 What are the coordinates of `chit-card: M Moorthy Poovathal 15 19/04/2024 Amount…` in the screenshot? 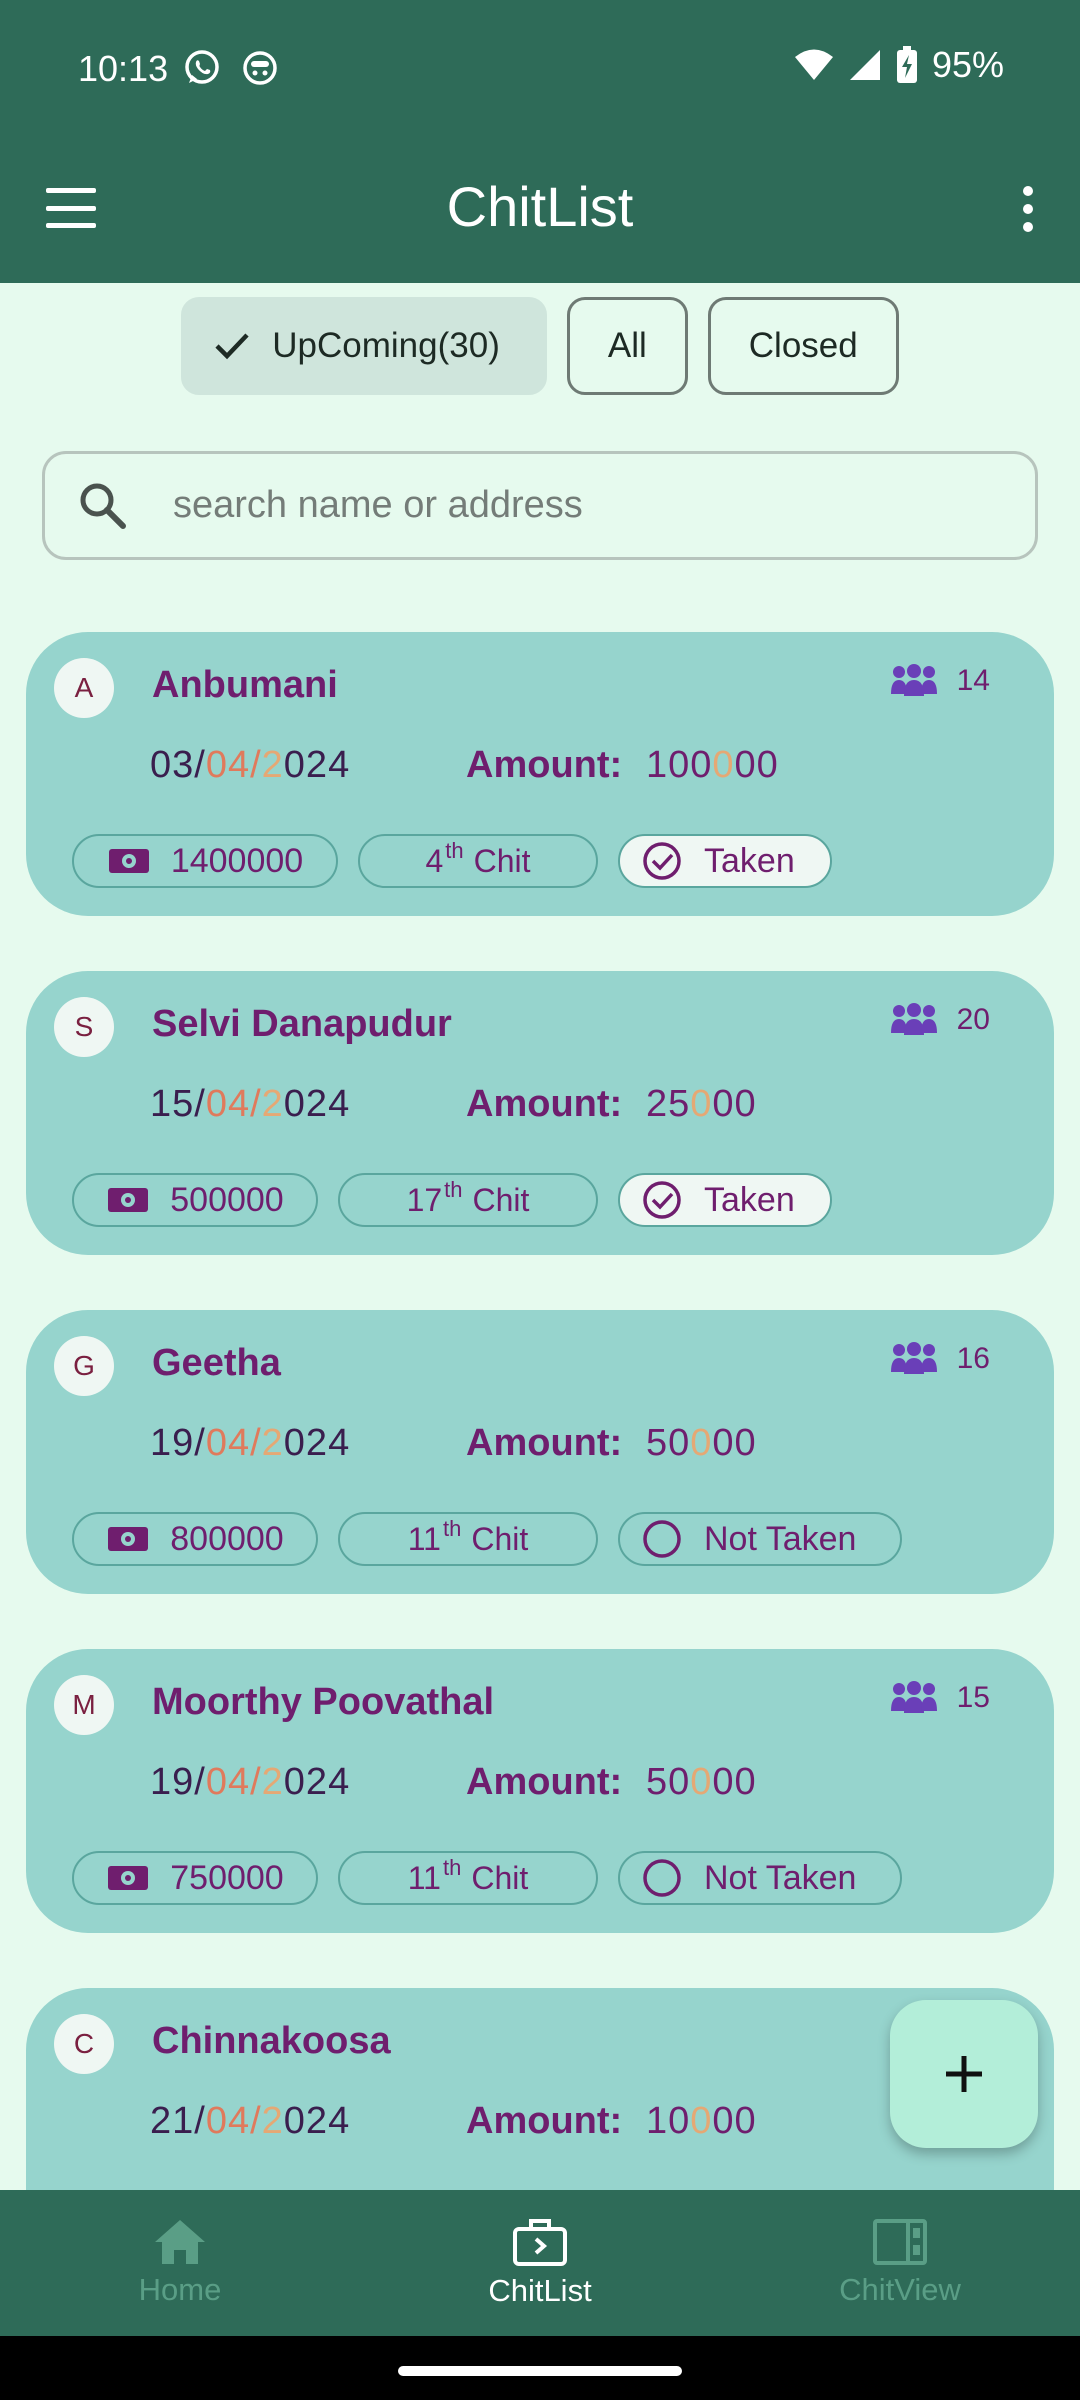 It's located at (540, 1791).